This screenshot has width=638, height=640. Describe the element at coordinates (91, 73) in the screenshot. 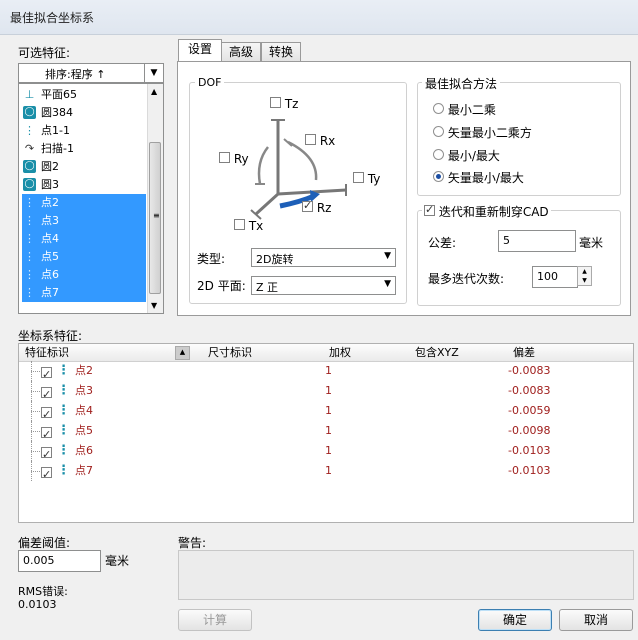

I see `sort-header: 排序:程序 ↑ ▼` at that location.